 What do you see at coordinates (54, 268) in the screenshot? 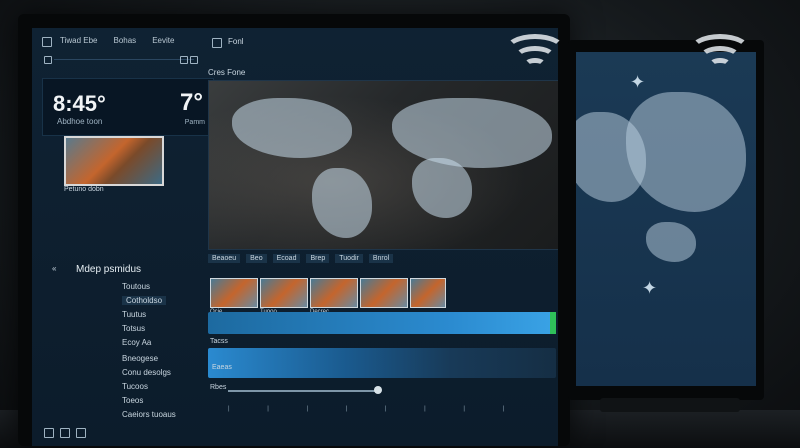
I see `panel-back-icon: «` at bounding box center [54, 268].